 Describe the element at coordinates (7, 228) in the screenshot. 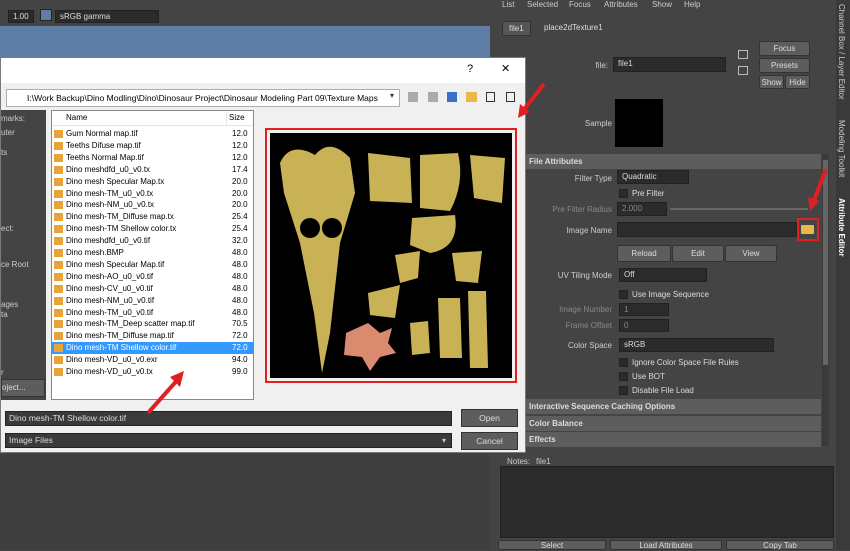

I see `nav-item: ect:` at that location.